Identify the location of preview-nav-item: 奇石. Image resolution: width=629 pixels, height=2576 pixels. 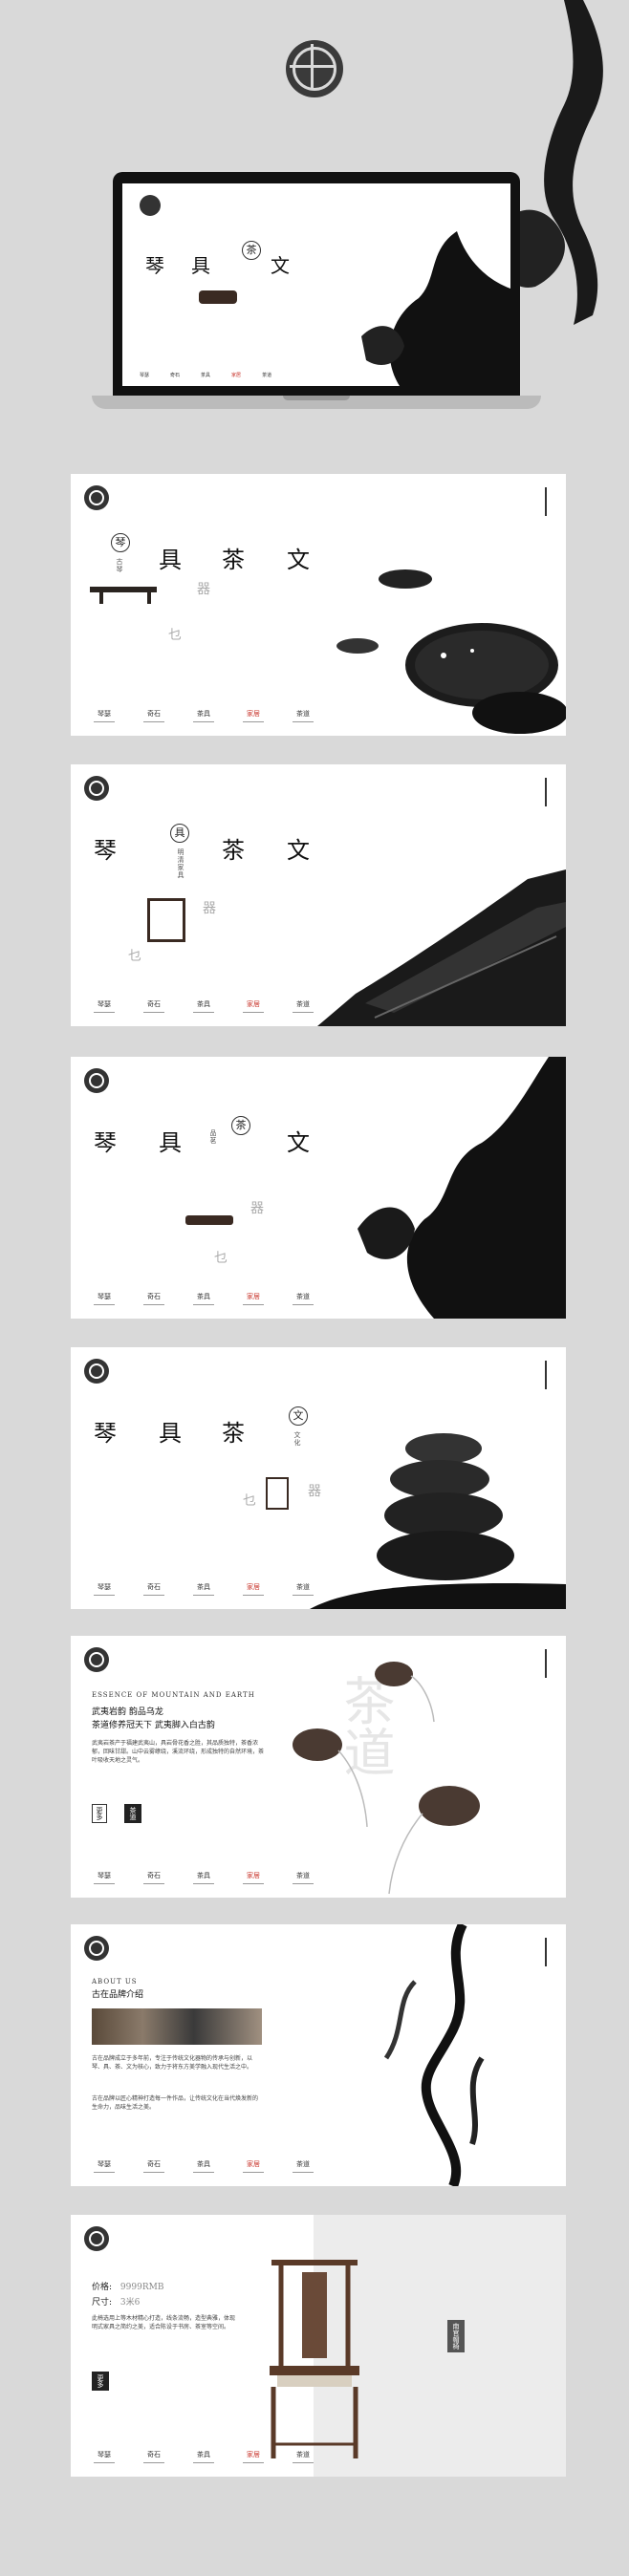
(175, 375).